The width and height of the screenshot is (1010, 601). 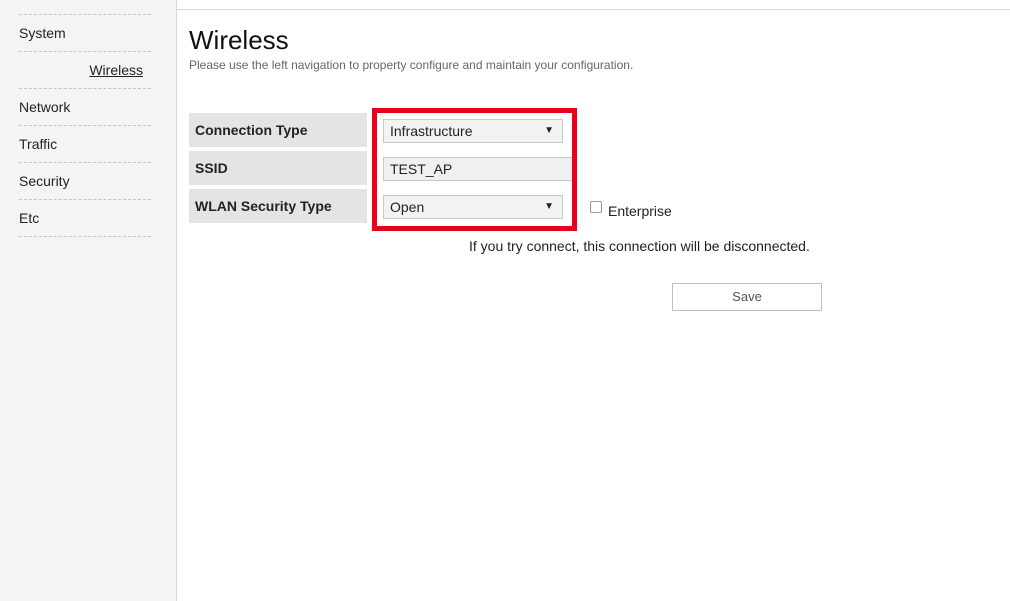 What do you see at coordinates (278, 130) in the screenshot?
I see `connection-type-label: Connection Type` at bounding box center [278, 130].